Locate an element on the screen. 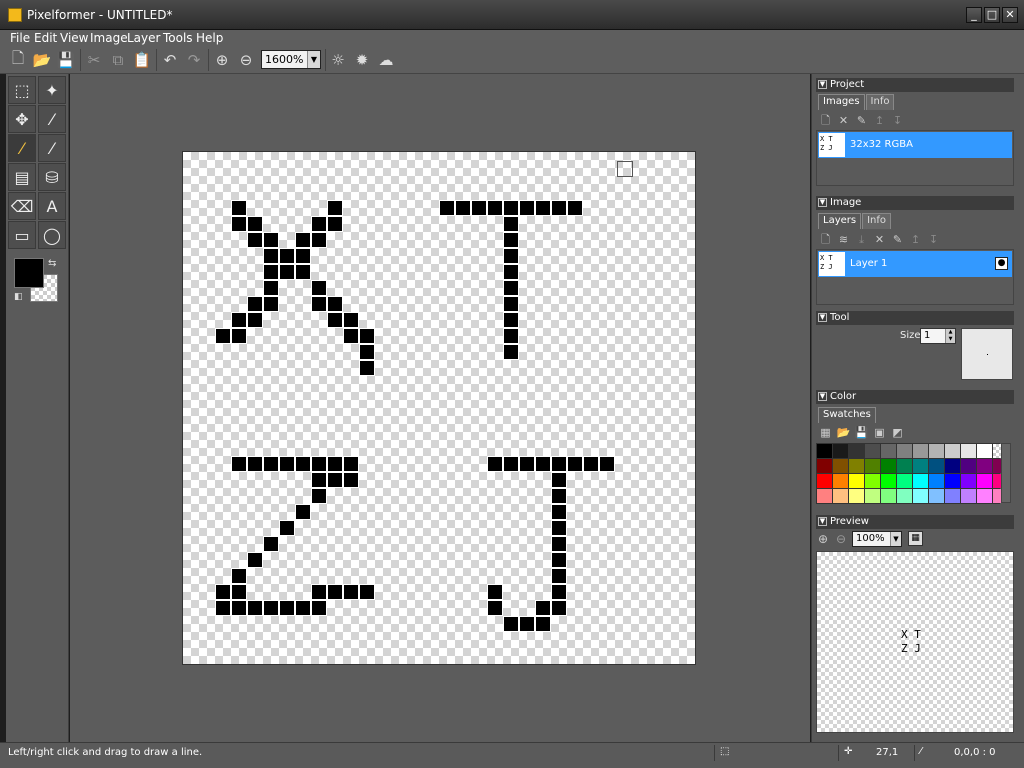 The width and height of the screenshot is (1024, 768). size-input: 1 ▲ ▼ is located at coordinates (938, 336).